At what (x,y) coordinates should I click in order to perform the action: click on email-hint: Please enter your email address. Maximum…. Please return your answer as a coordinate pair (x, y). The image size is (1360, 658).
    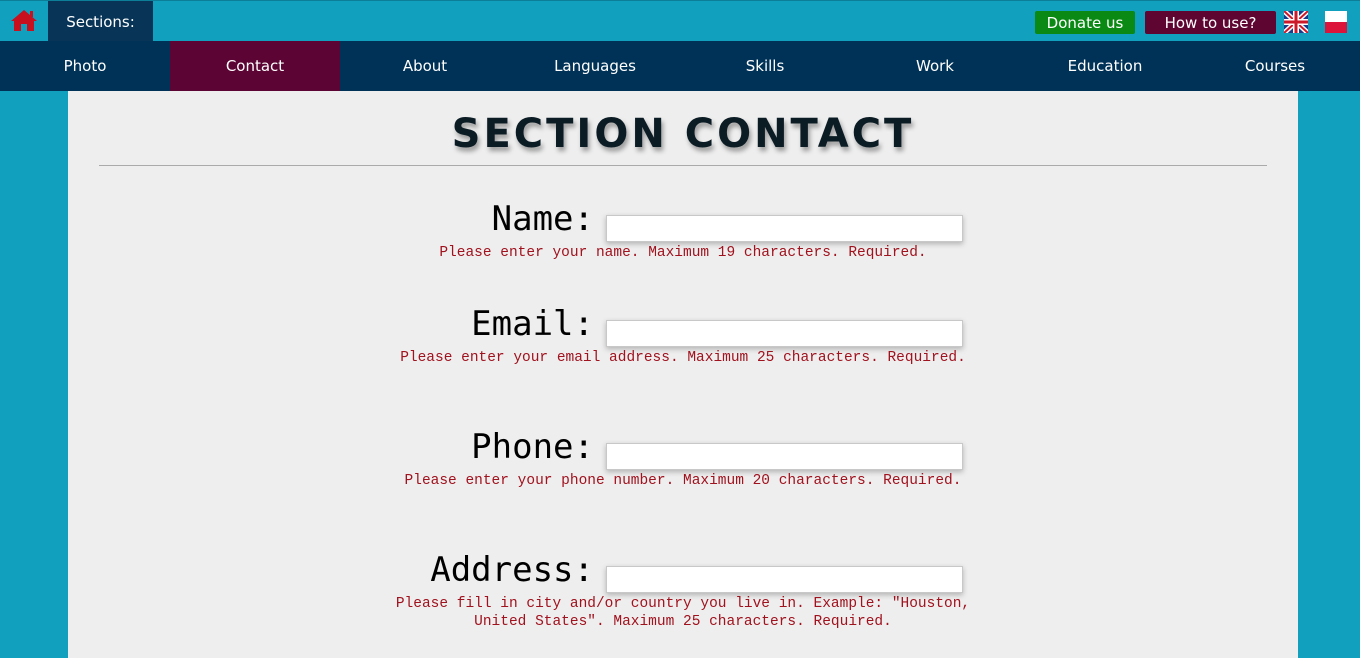
    Looking at the image, I should click on (683, 358).